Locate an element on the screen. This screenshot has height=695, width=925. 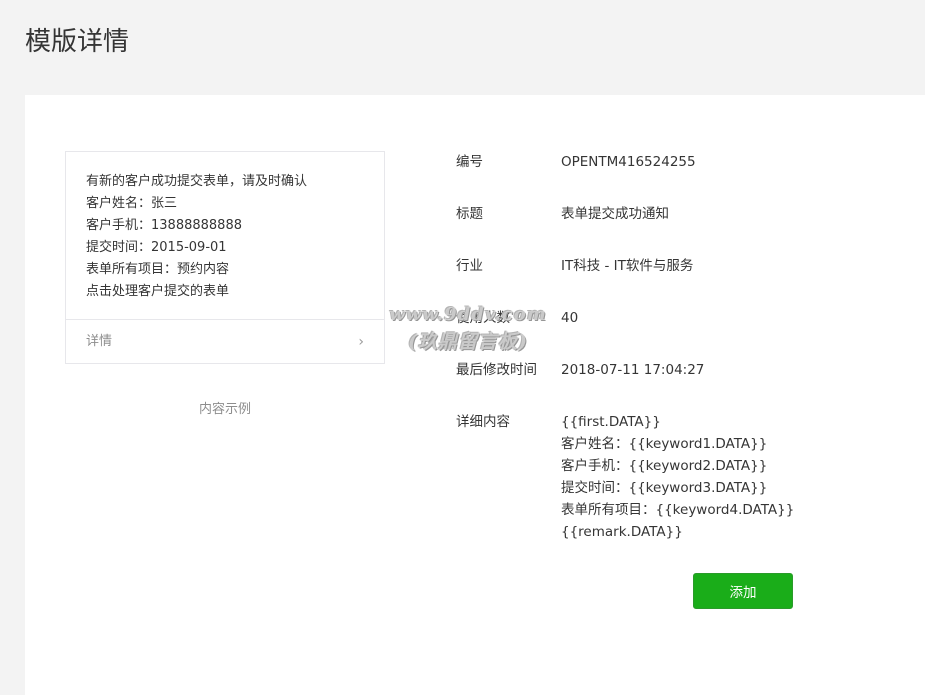
preview-line-first: 有新的客户成功提交表单，请及时确认 is located at coordinates (197, 181).